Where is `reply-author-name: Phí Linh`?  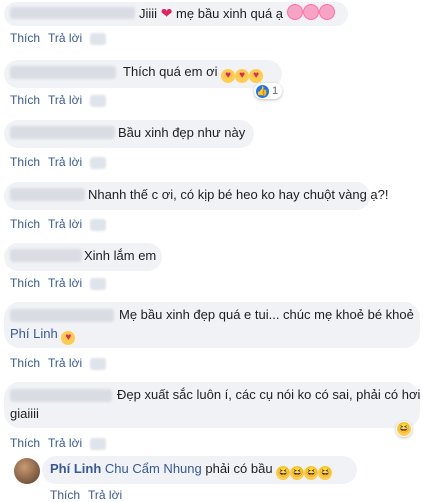 reply-author-name: Phí Linh is located at coordinates (75, 468).